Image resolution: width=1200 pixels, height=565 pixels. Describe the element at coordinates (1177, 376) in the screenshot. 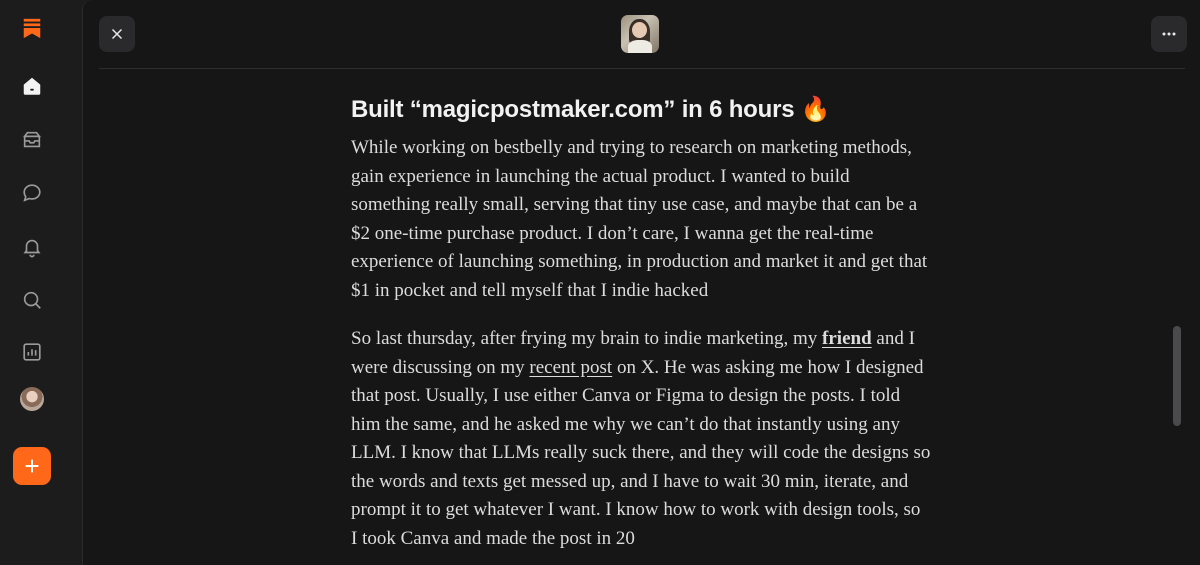

I see `scrollbar-thumb` at that location.